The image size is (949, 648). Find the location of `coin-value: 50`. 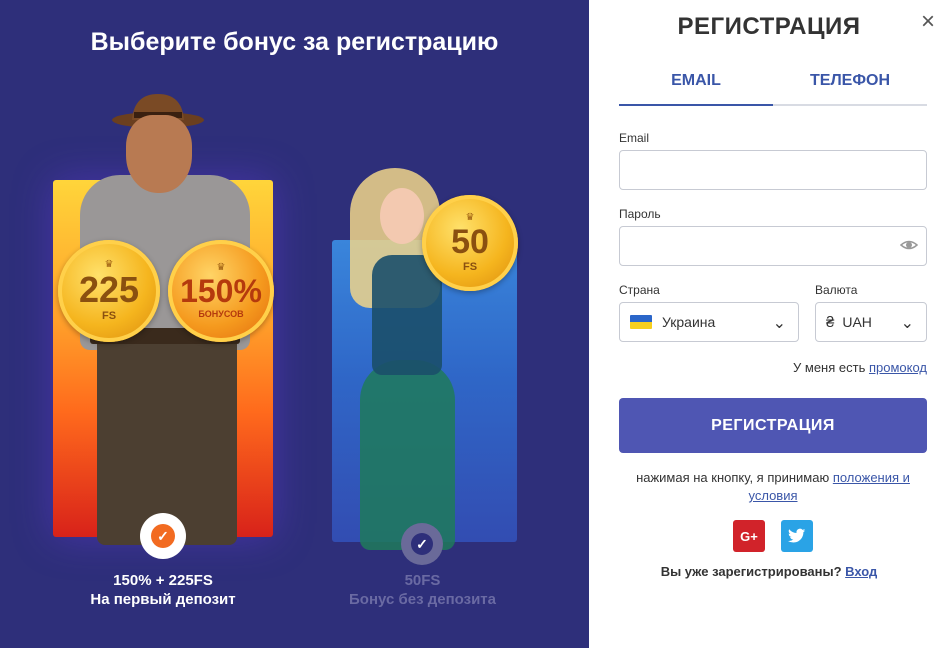

coin-value: 50 is located at coordinates (470, 242).